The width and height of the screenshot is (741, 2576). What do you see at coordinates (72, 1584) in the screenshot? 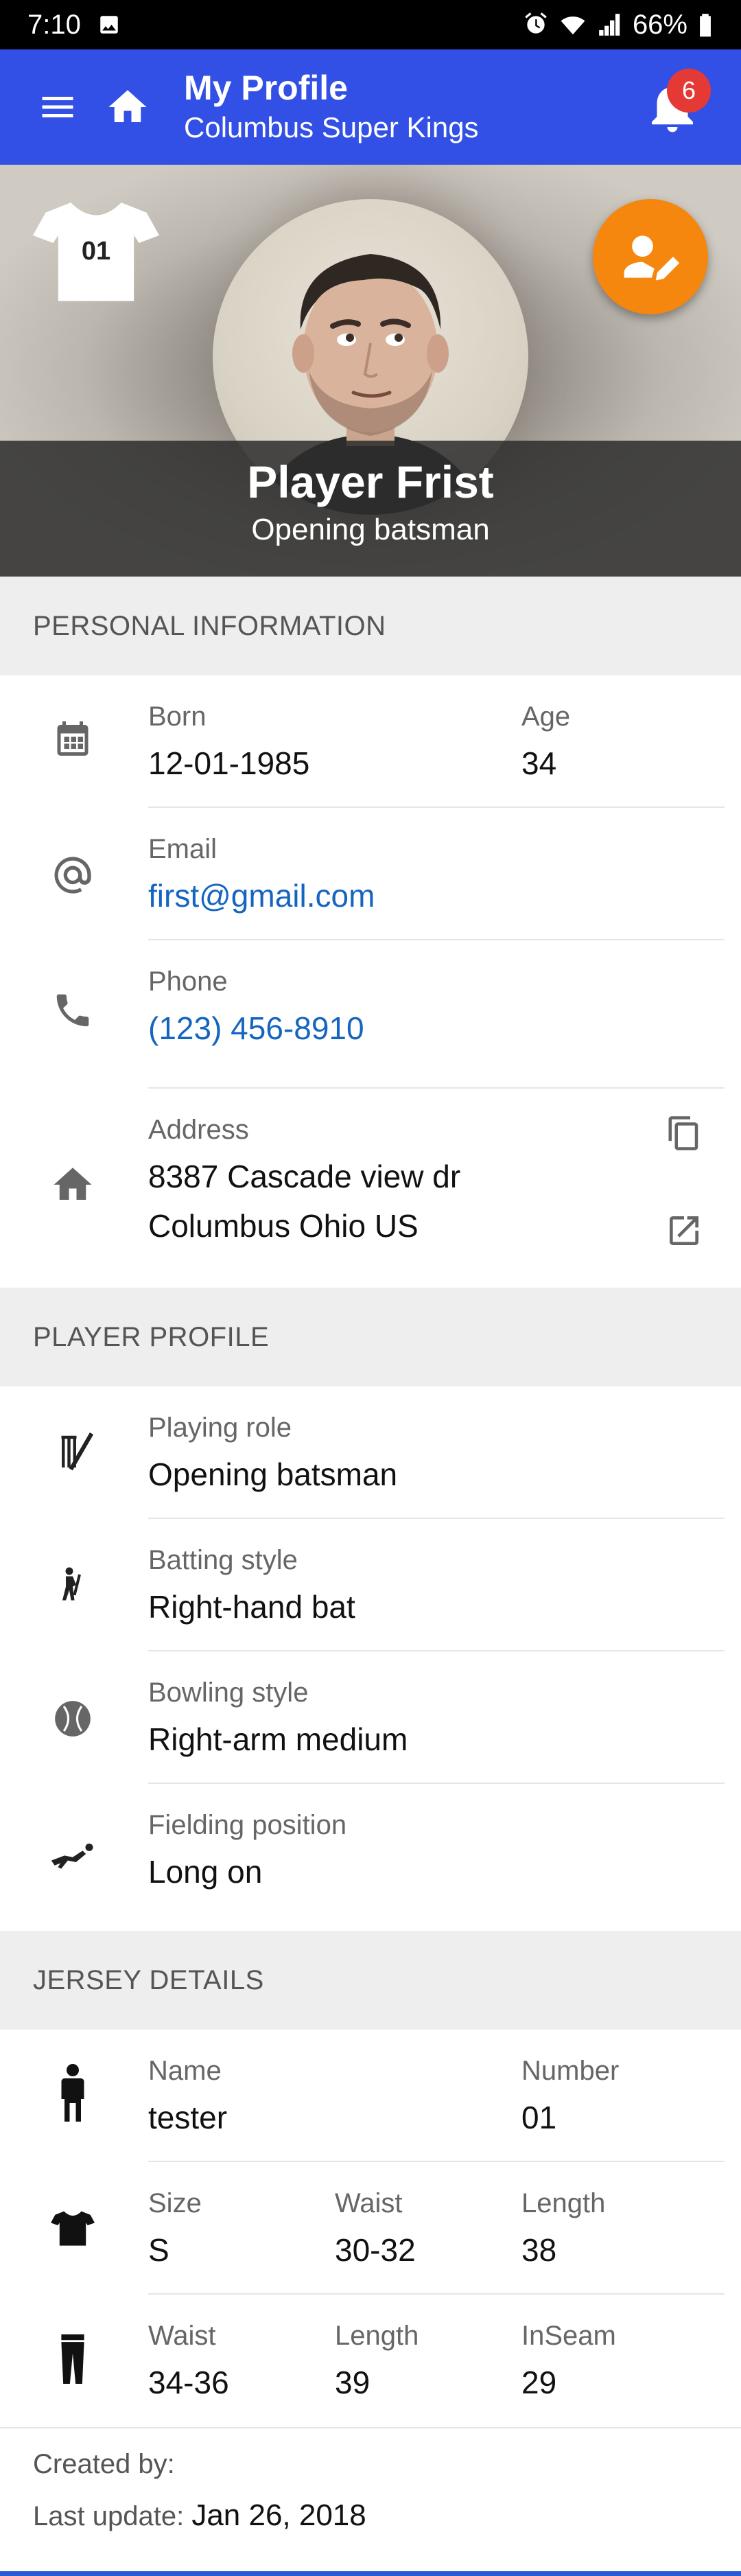
I see `batsman-icon` at bounding box center [72, 1584].